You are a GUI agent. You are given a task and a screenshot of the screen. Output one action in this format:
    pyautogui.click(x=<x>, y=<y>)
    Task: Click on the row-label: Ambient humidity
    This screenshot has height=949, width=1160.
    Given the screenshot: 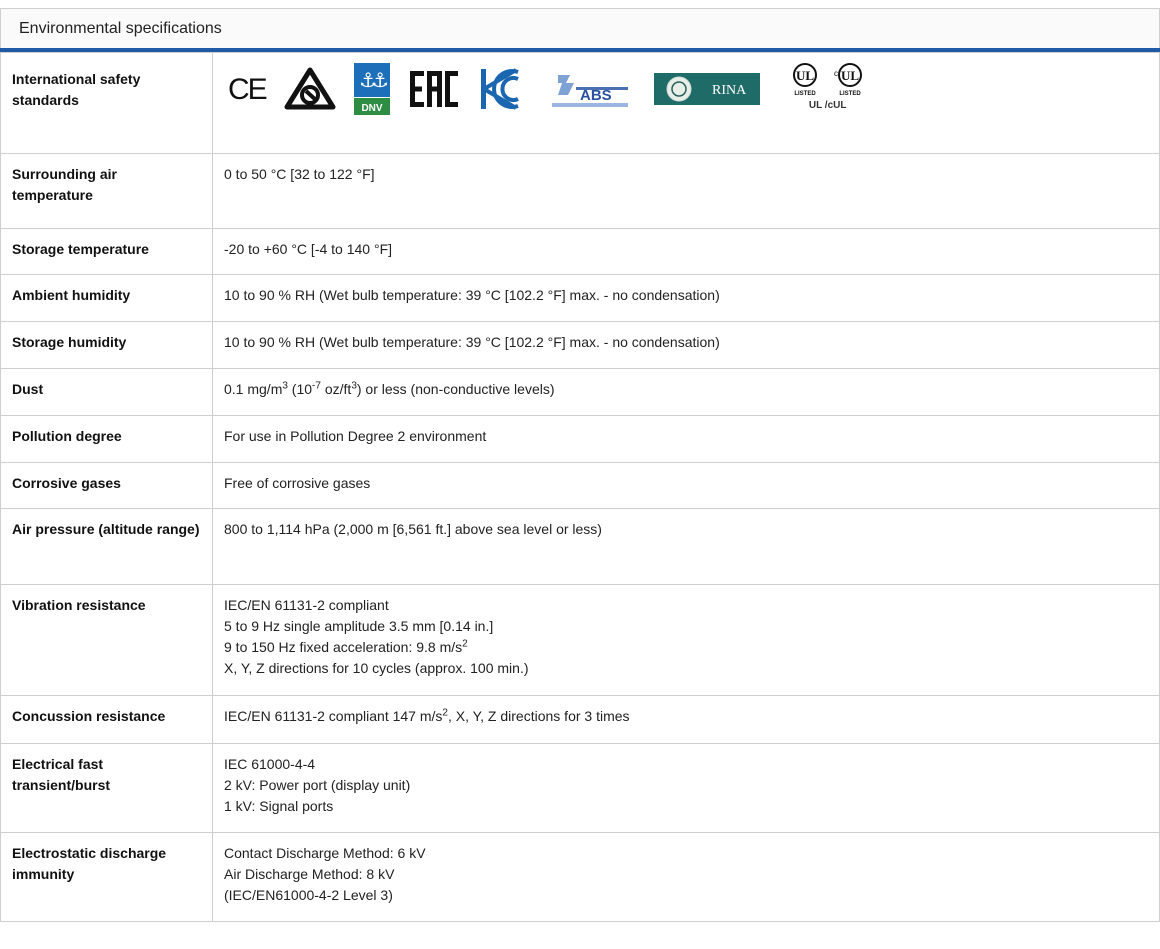 What is the action you would take?
    pyautogui.click(x=106, y=298)
    